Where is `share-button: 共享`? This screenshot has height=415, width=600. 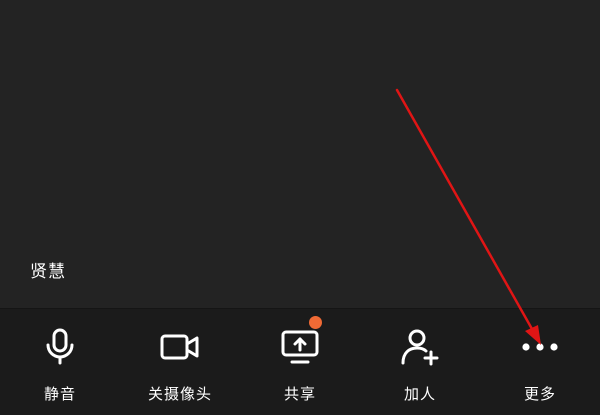
share-button: 共享 is located at coordinates (300, 362).